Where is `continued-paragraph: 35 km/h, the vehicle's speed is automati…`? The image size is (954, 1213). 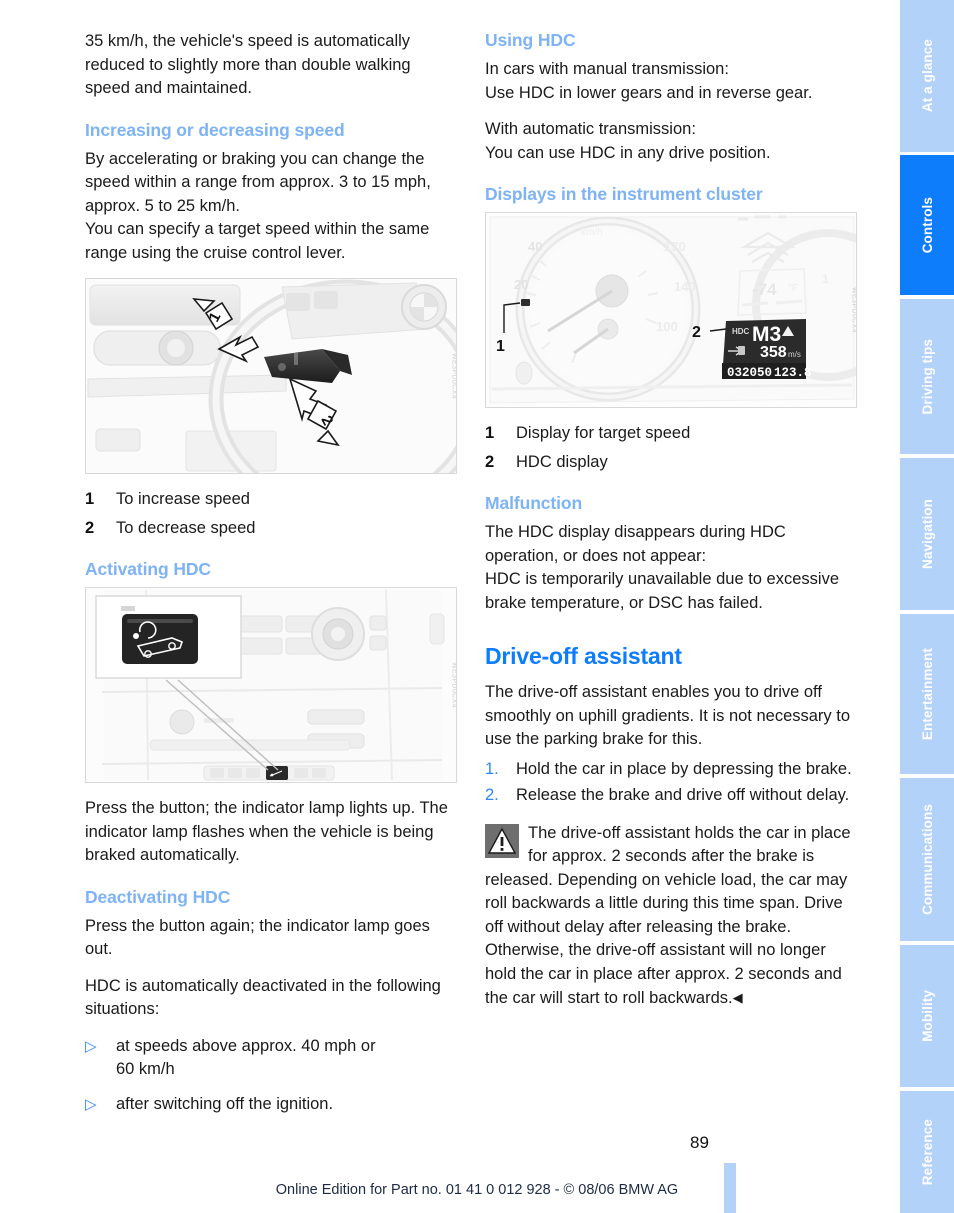 continued-paragraph: 35 km/h, the vehicle's speed is automati… is located at coordinates (248, 64).